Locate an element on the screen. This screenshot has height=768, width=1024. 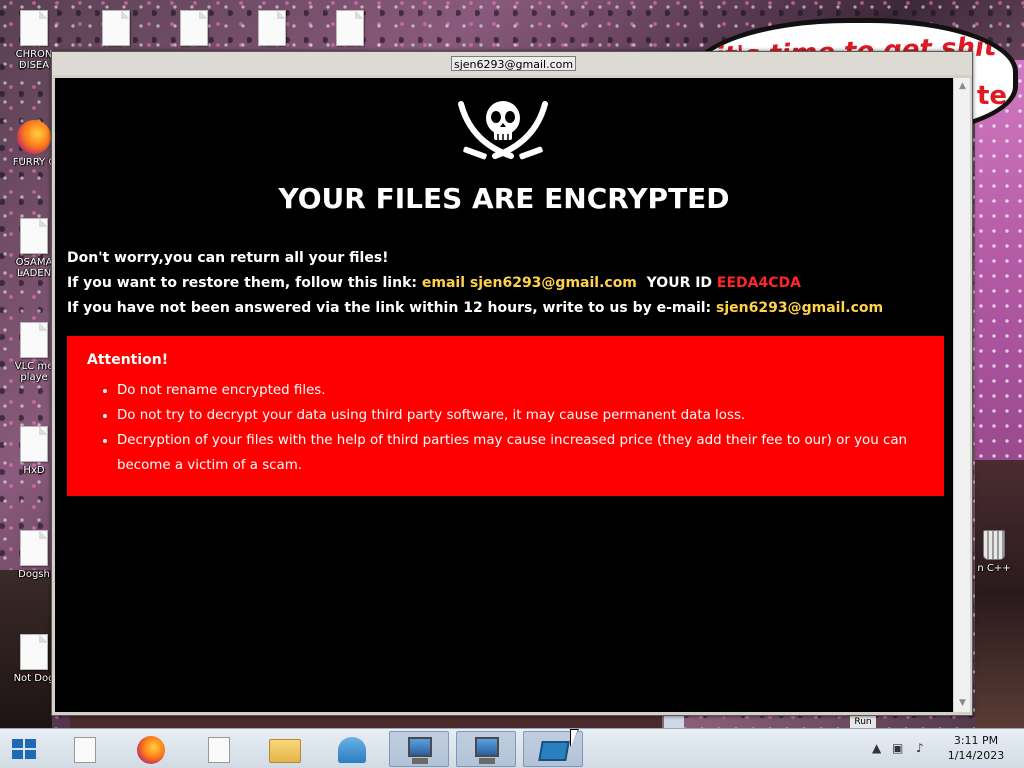
taskbar: ▲ ▣ ♪ 3:11 PM 1/14/2023 is located at coordinates (512, 748).